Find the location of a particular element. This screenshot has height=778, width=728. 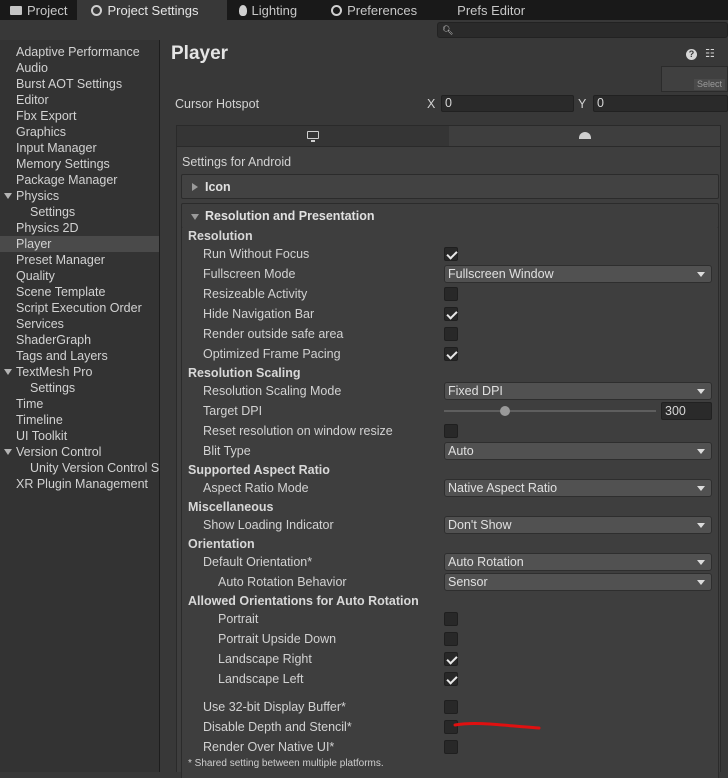

sidebar-item-version-control: Version Control is located at coordinates (79, 452).